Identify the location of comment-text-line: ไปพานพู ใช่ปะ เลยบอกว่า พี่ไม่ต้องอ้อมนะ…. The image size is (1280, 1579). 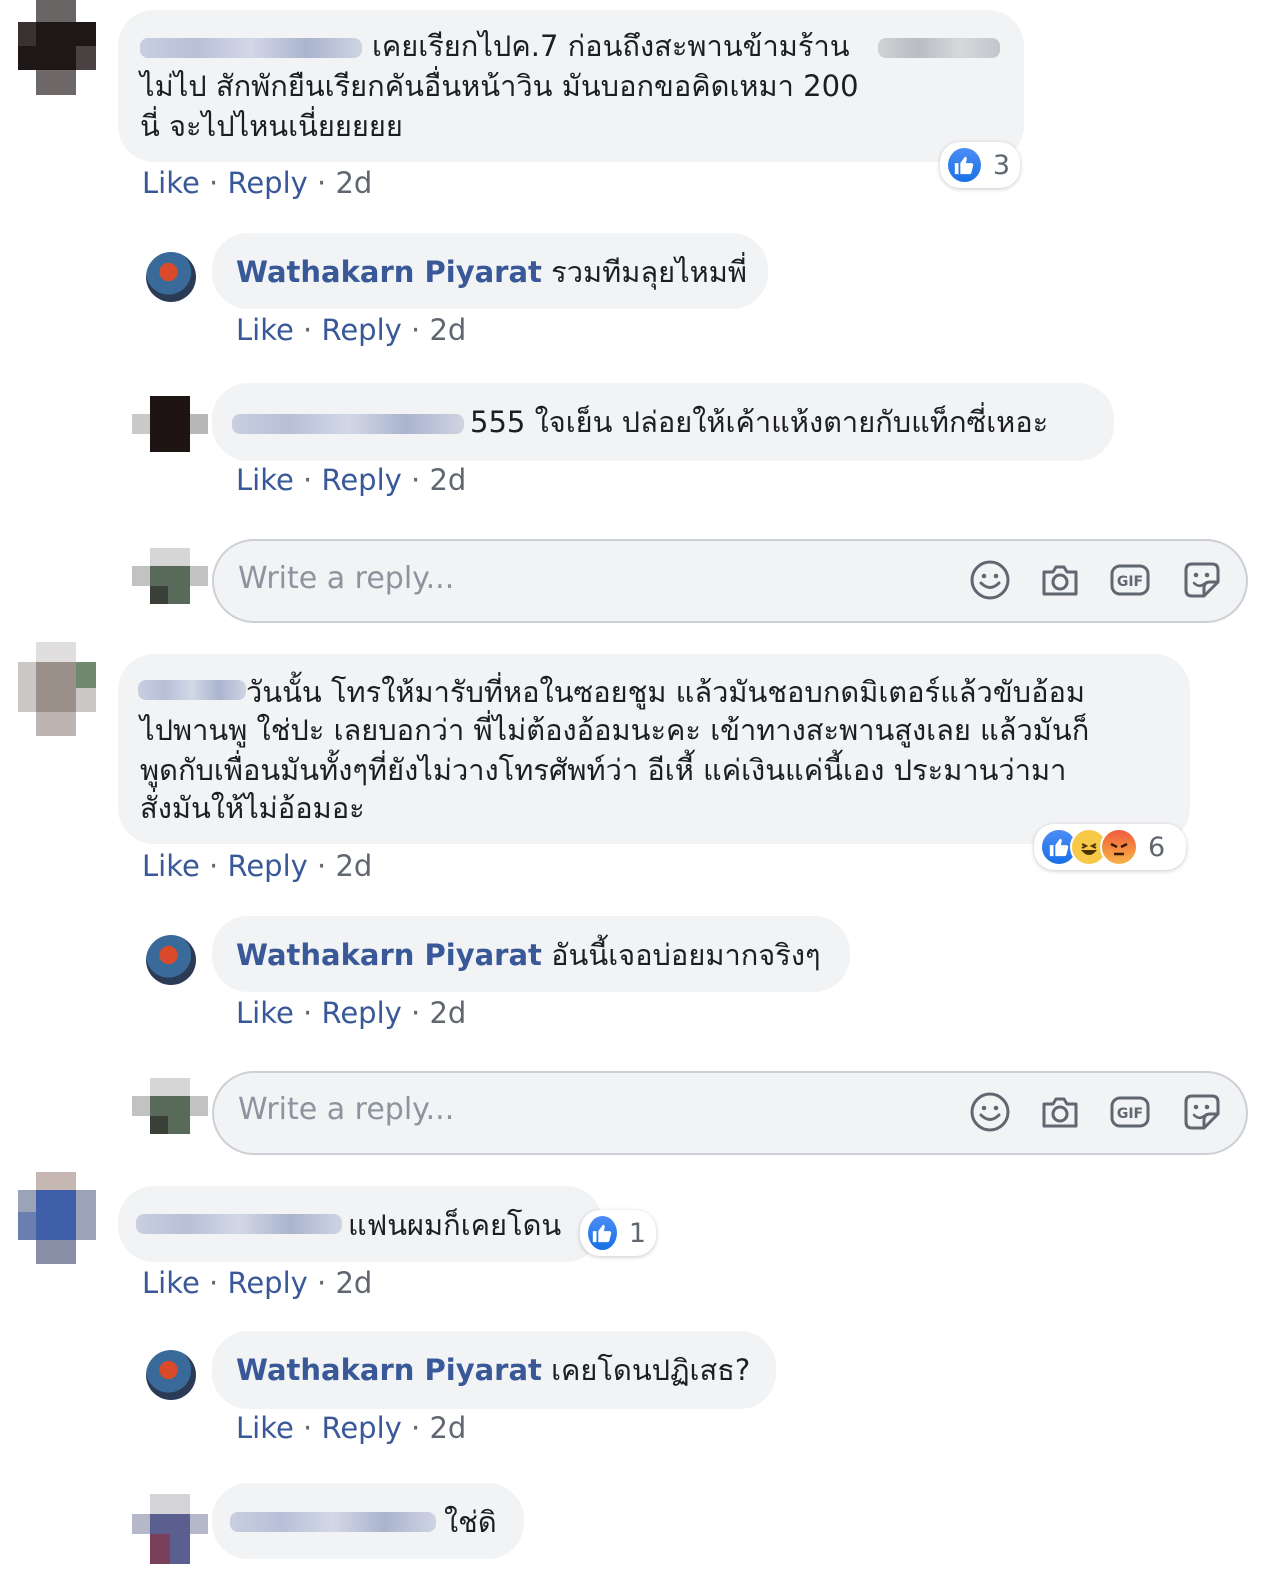
(615, 730).